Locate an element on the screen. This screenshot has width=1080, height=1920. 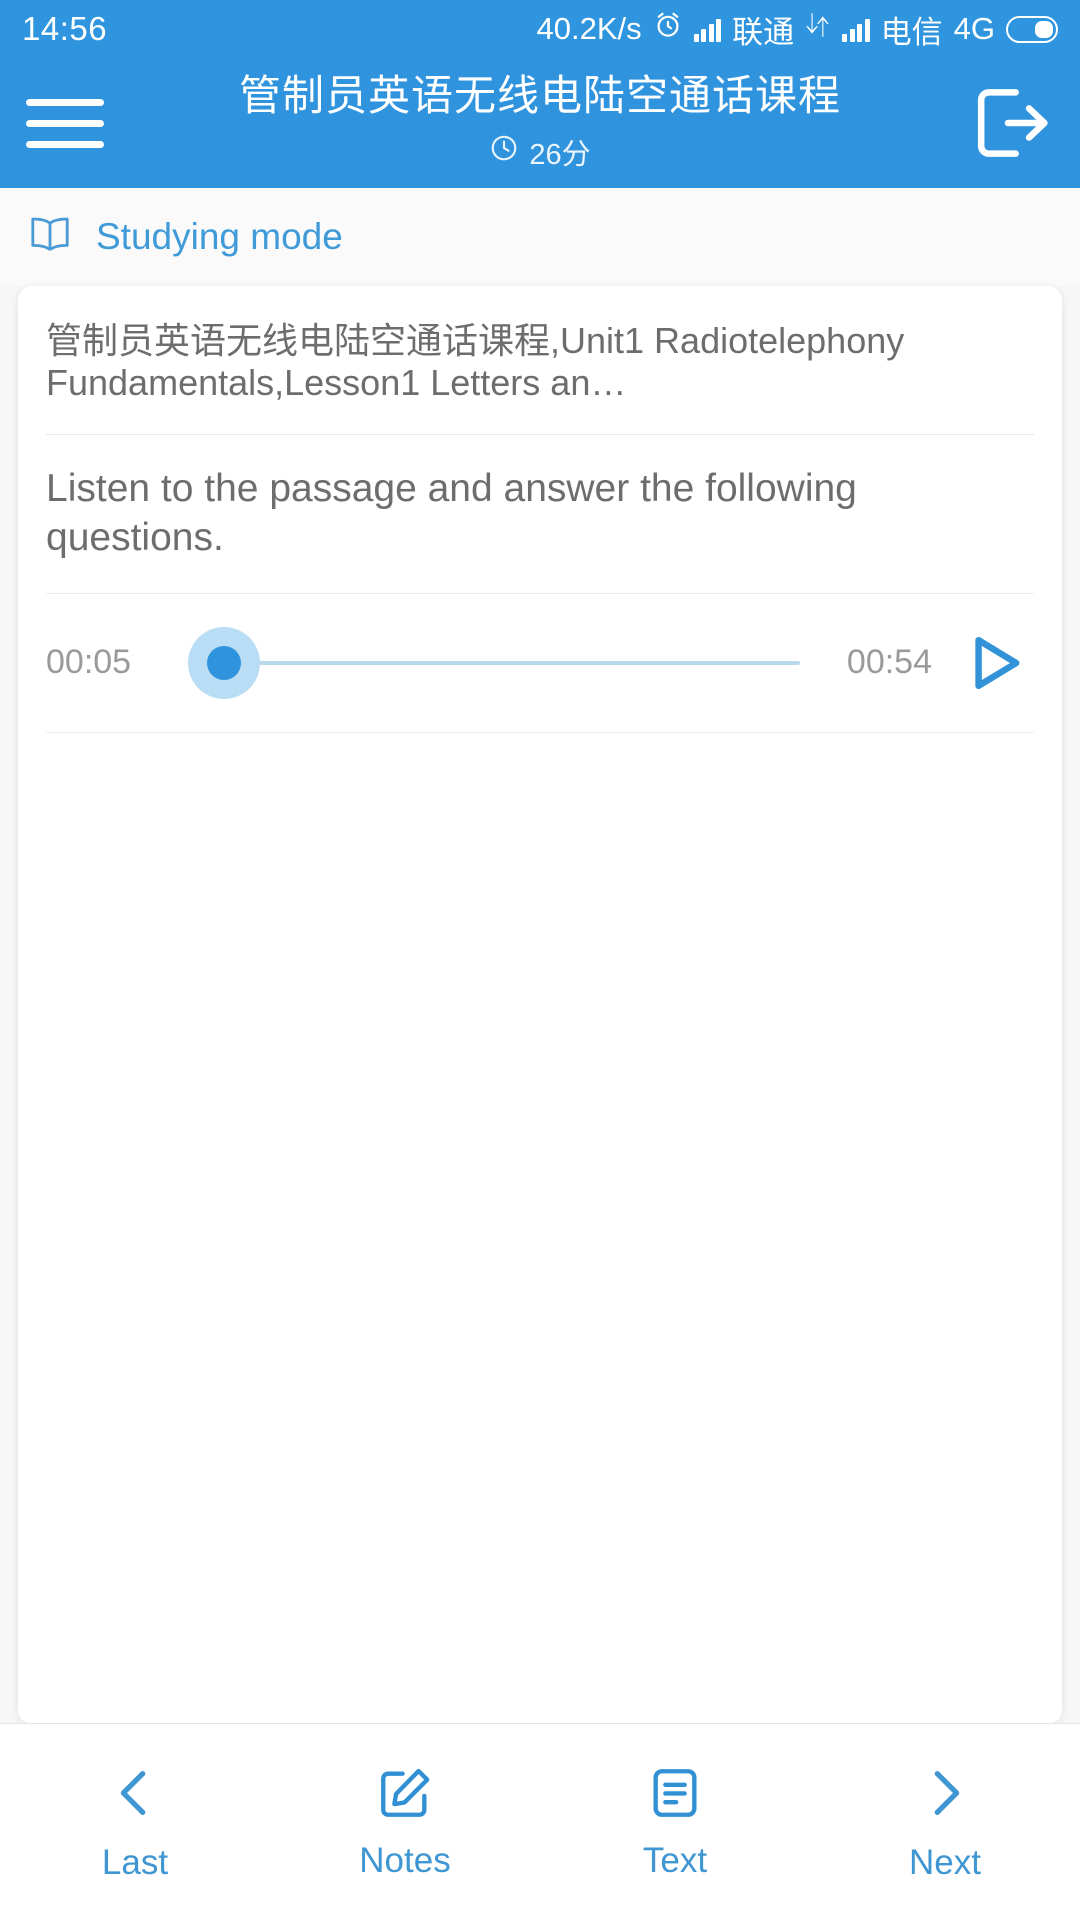
network-speed-label: 40.2K/s is located at coordinates (589, 28).